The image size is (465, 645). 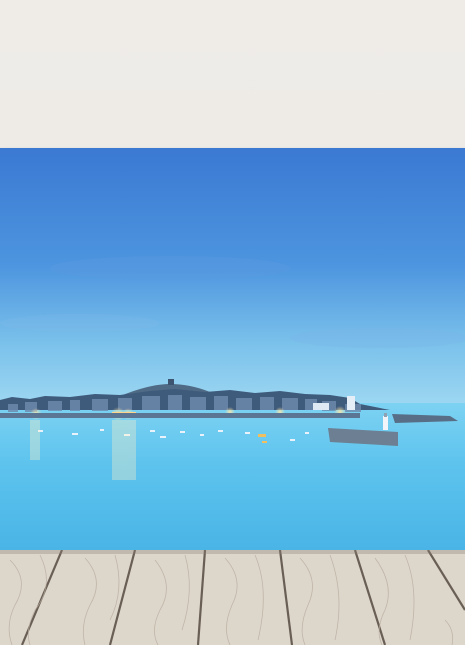 I want to click on floorboards, so click(x=232, y=597).